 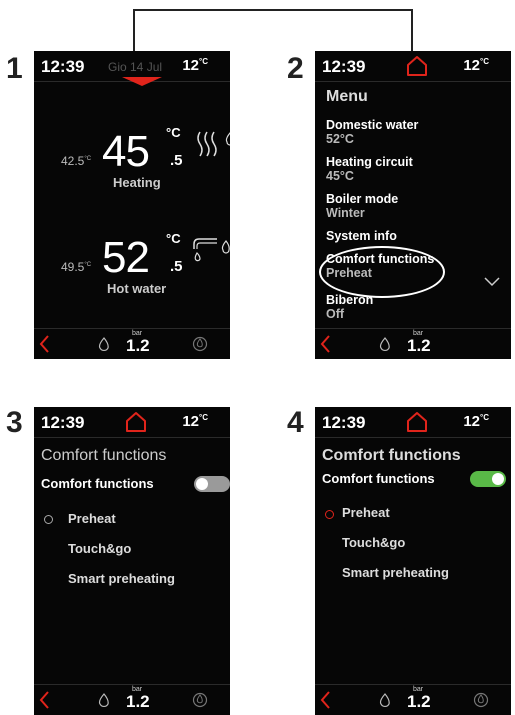 I want to click on heating-decimal: .5, so click(x=176, y=160).